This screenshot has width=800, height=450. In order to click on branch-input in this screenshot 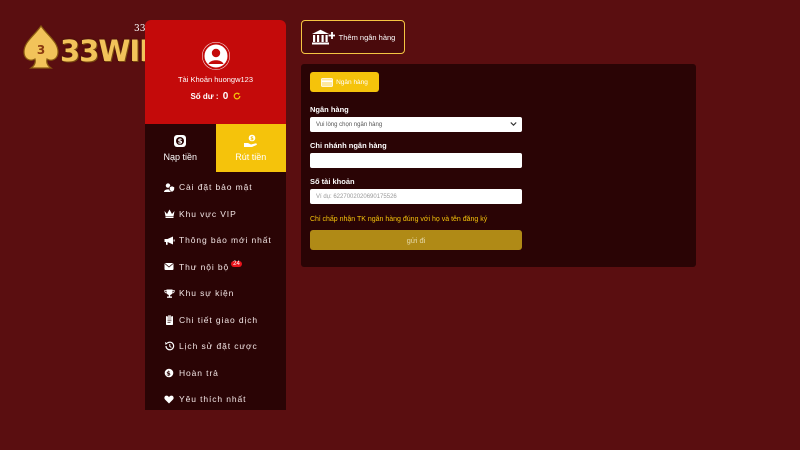, I will do `click(416, 160)`.